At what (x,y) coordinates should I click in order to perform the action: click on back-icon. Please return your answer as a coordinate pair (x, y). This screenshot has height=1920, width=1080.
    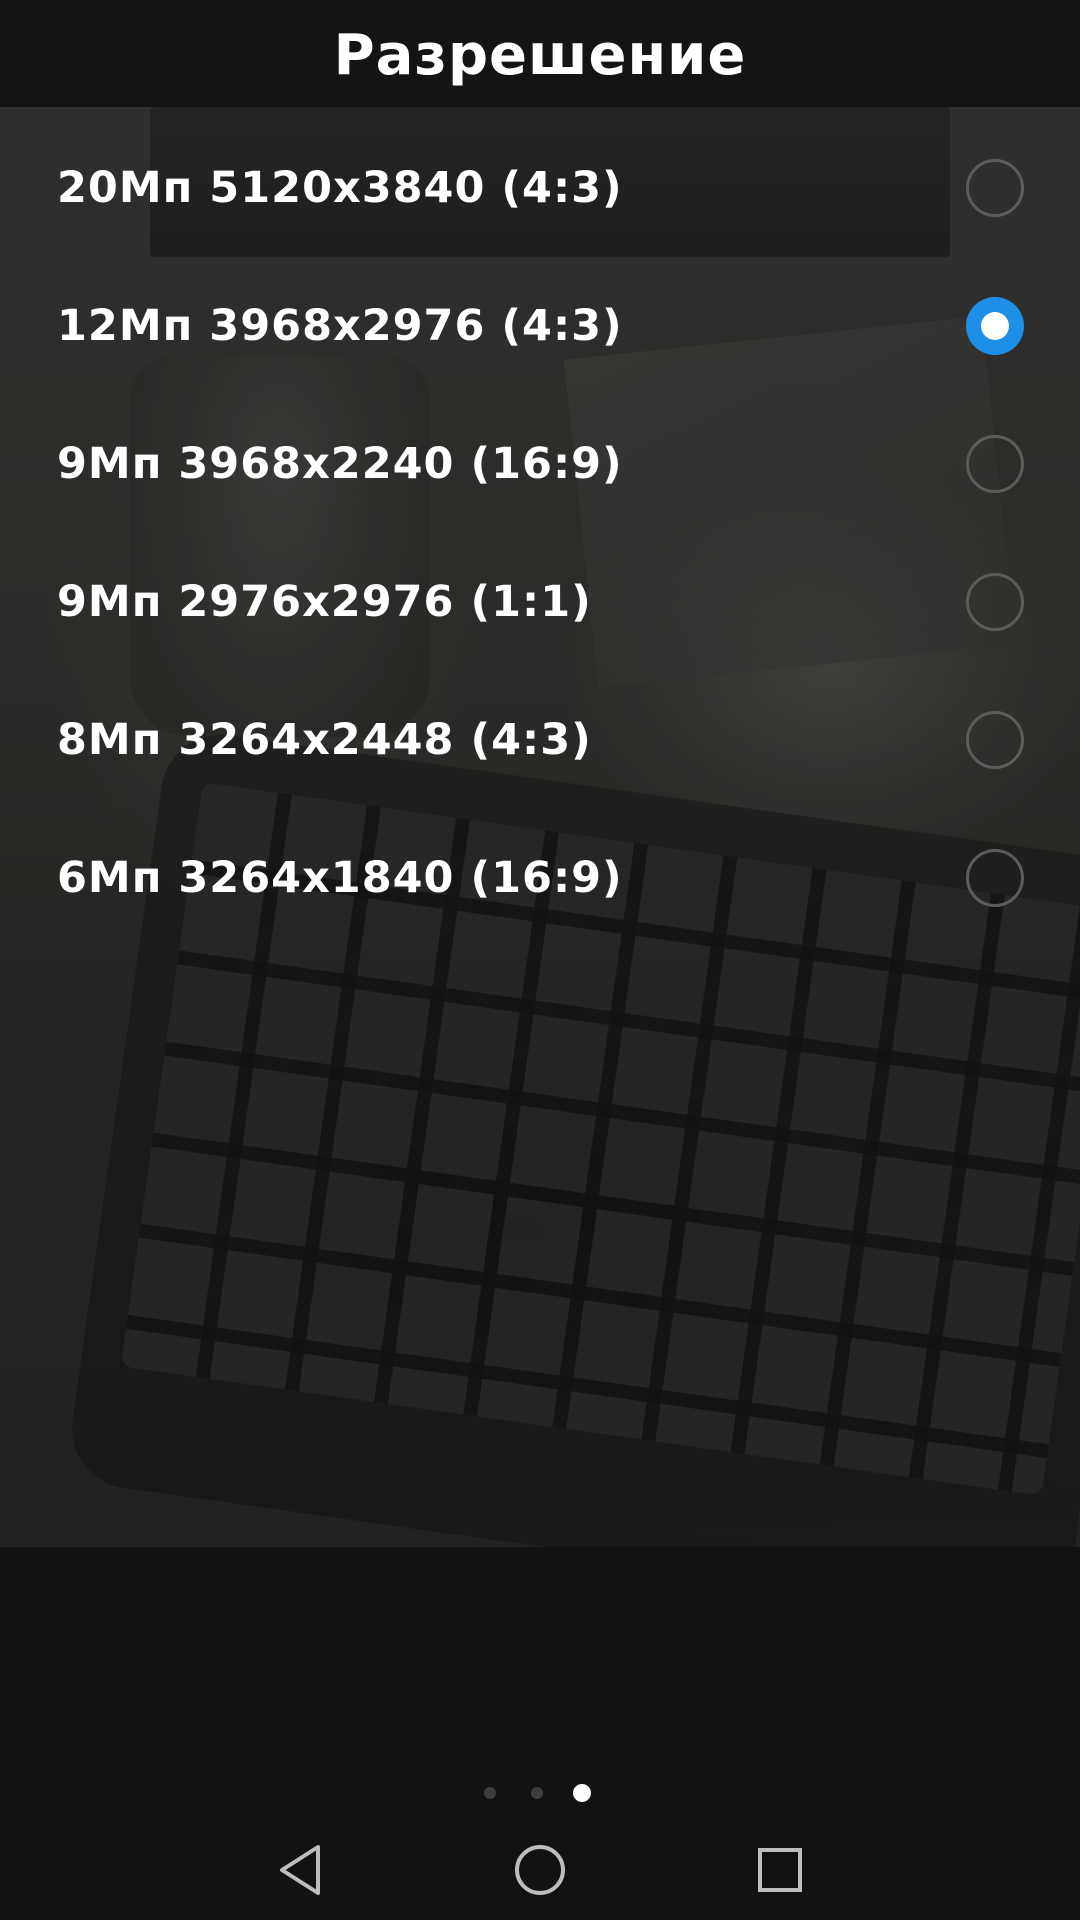
    Looking at the image, I should click on (300, 1870).